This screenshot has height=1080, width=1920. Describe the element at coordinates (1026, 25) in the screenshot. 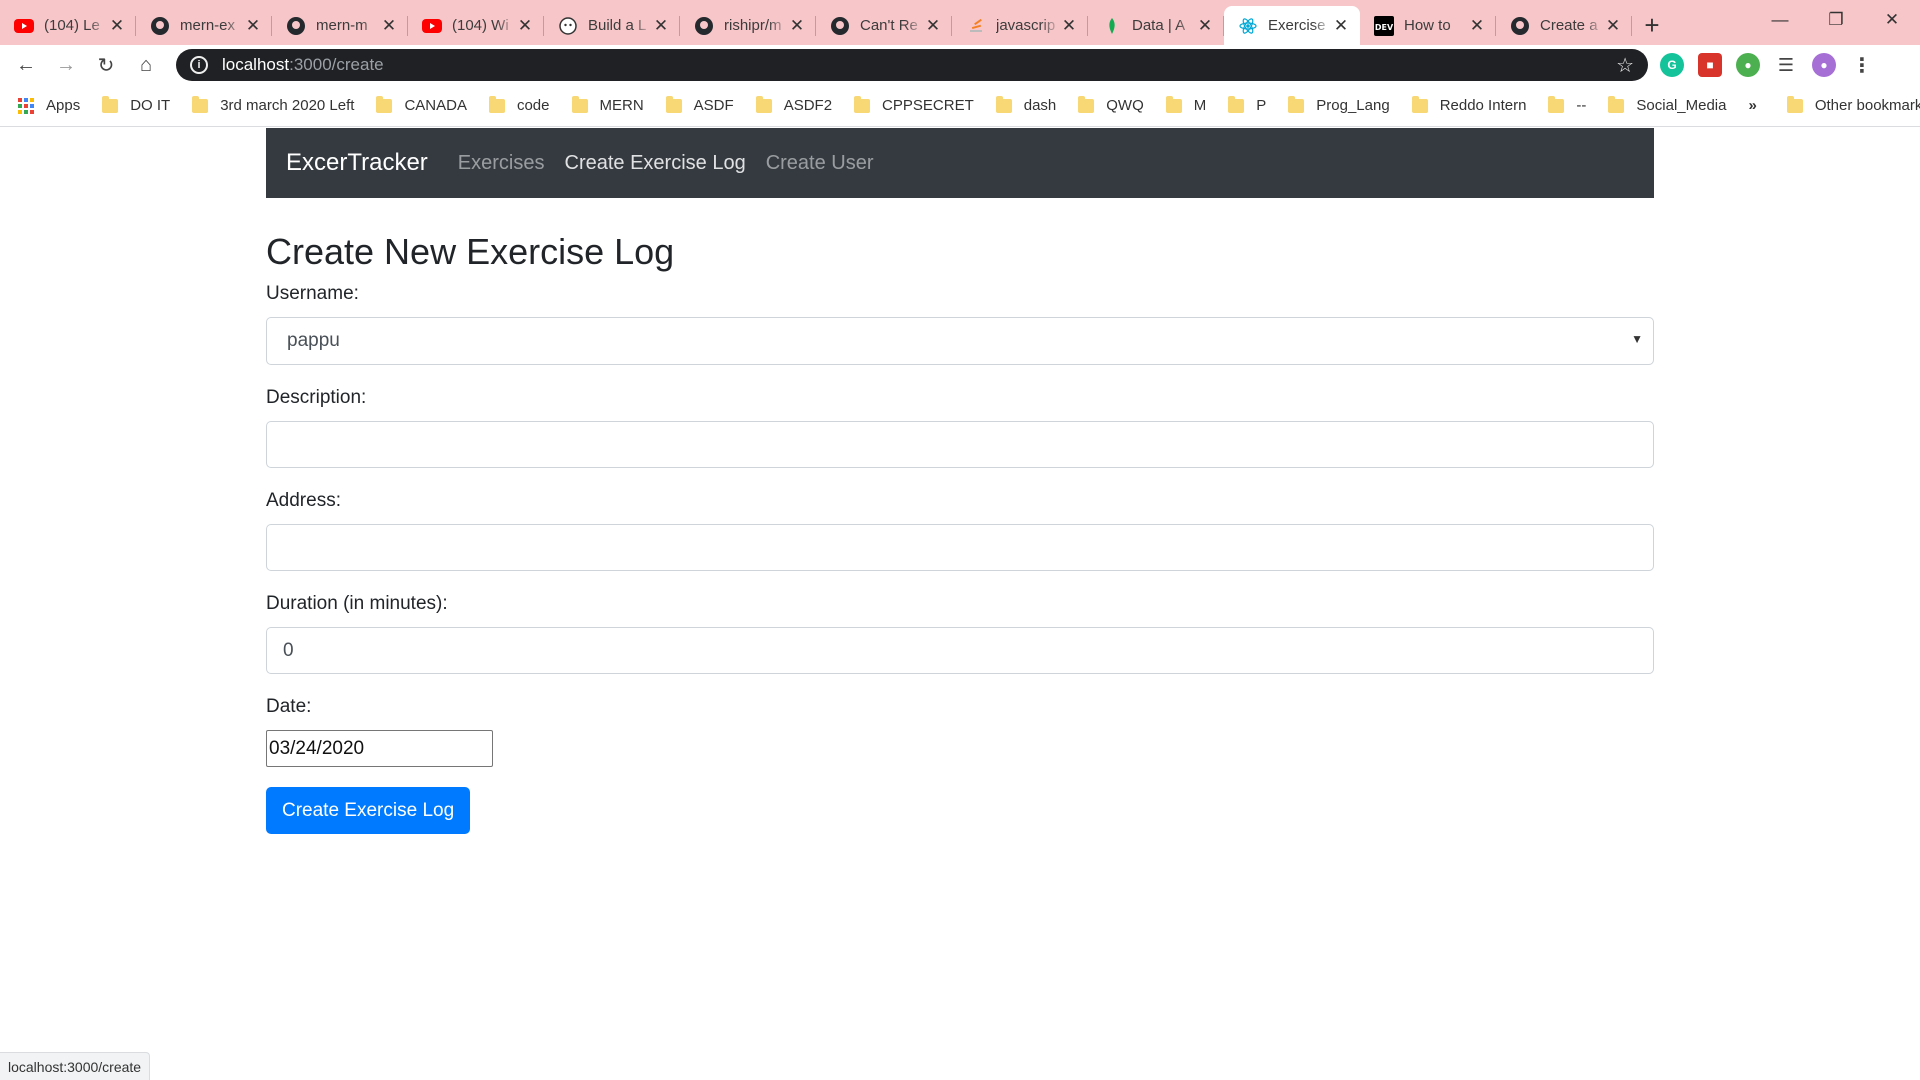

I see `tab-title: javascrip` at that location.